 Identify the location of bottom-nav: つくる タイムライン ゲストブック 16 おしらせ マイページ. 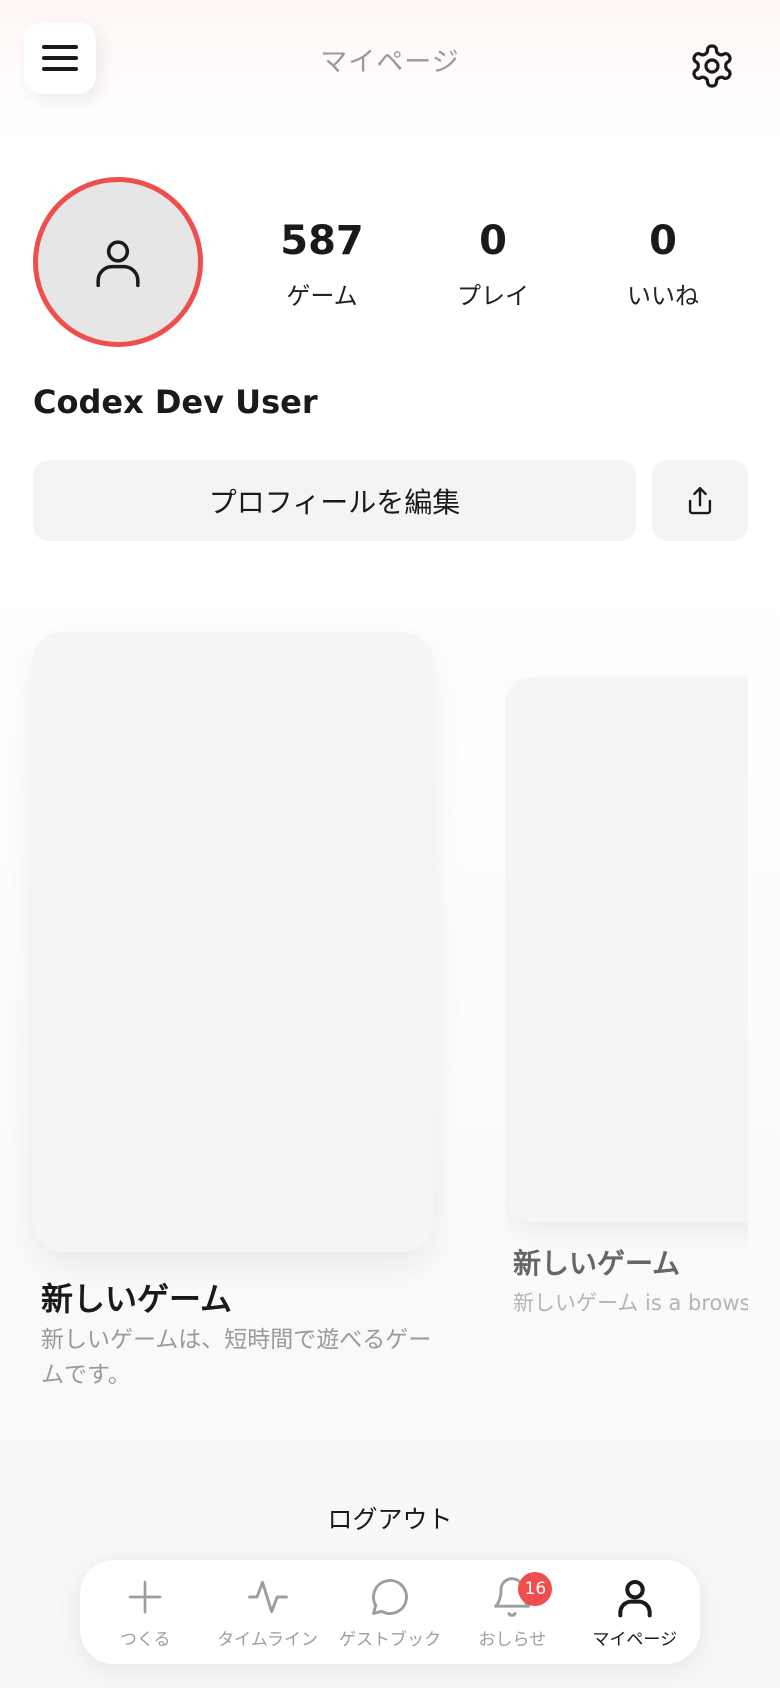
(390, 1612).